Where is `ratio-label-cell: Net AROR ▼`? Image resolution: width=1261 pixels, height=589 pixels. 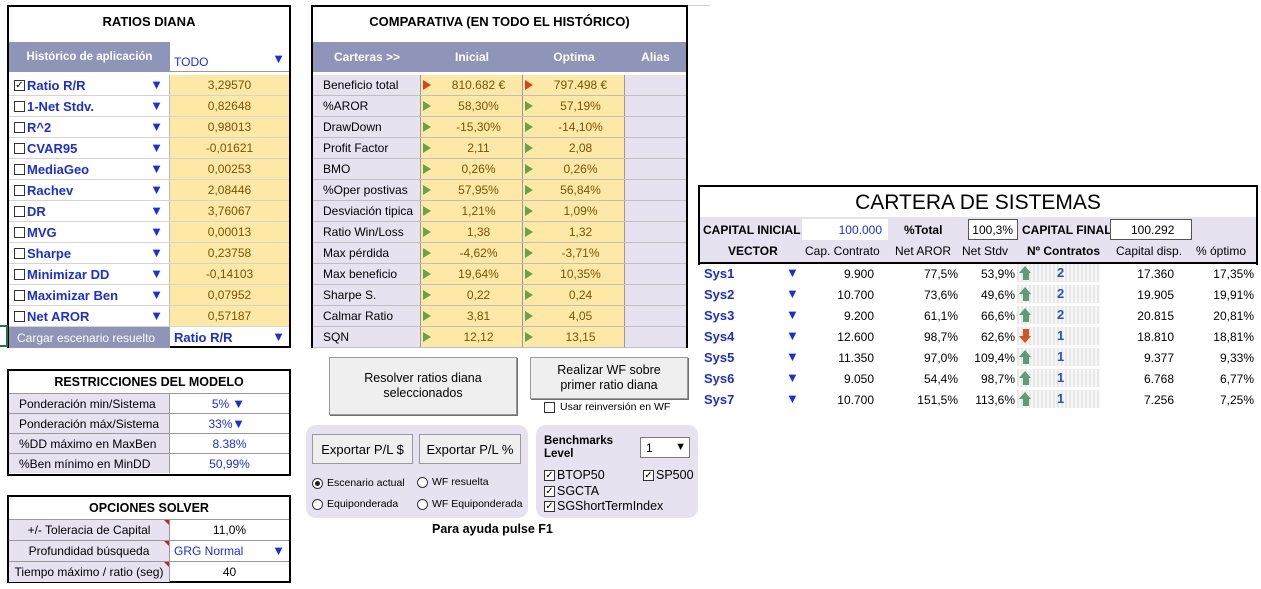 ratio-label-cell: Net AROR ▼ is located at coordinates (89, 316).